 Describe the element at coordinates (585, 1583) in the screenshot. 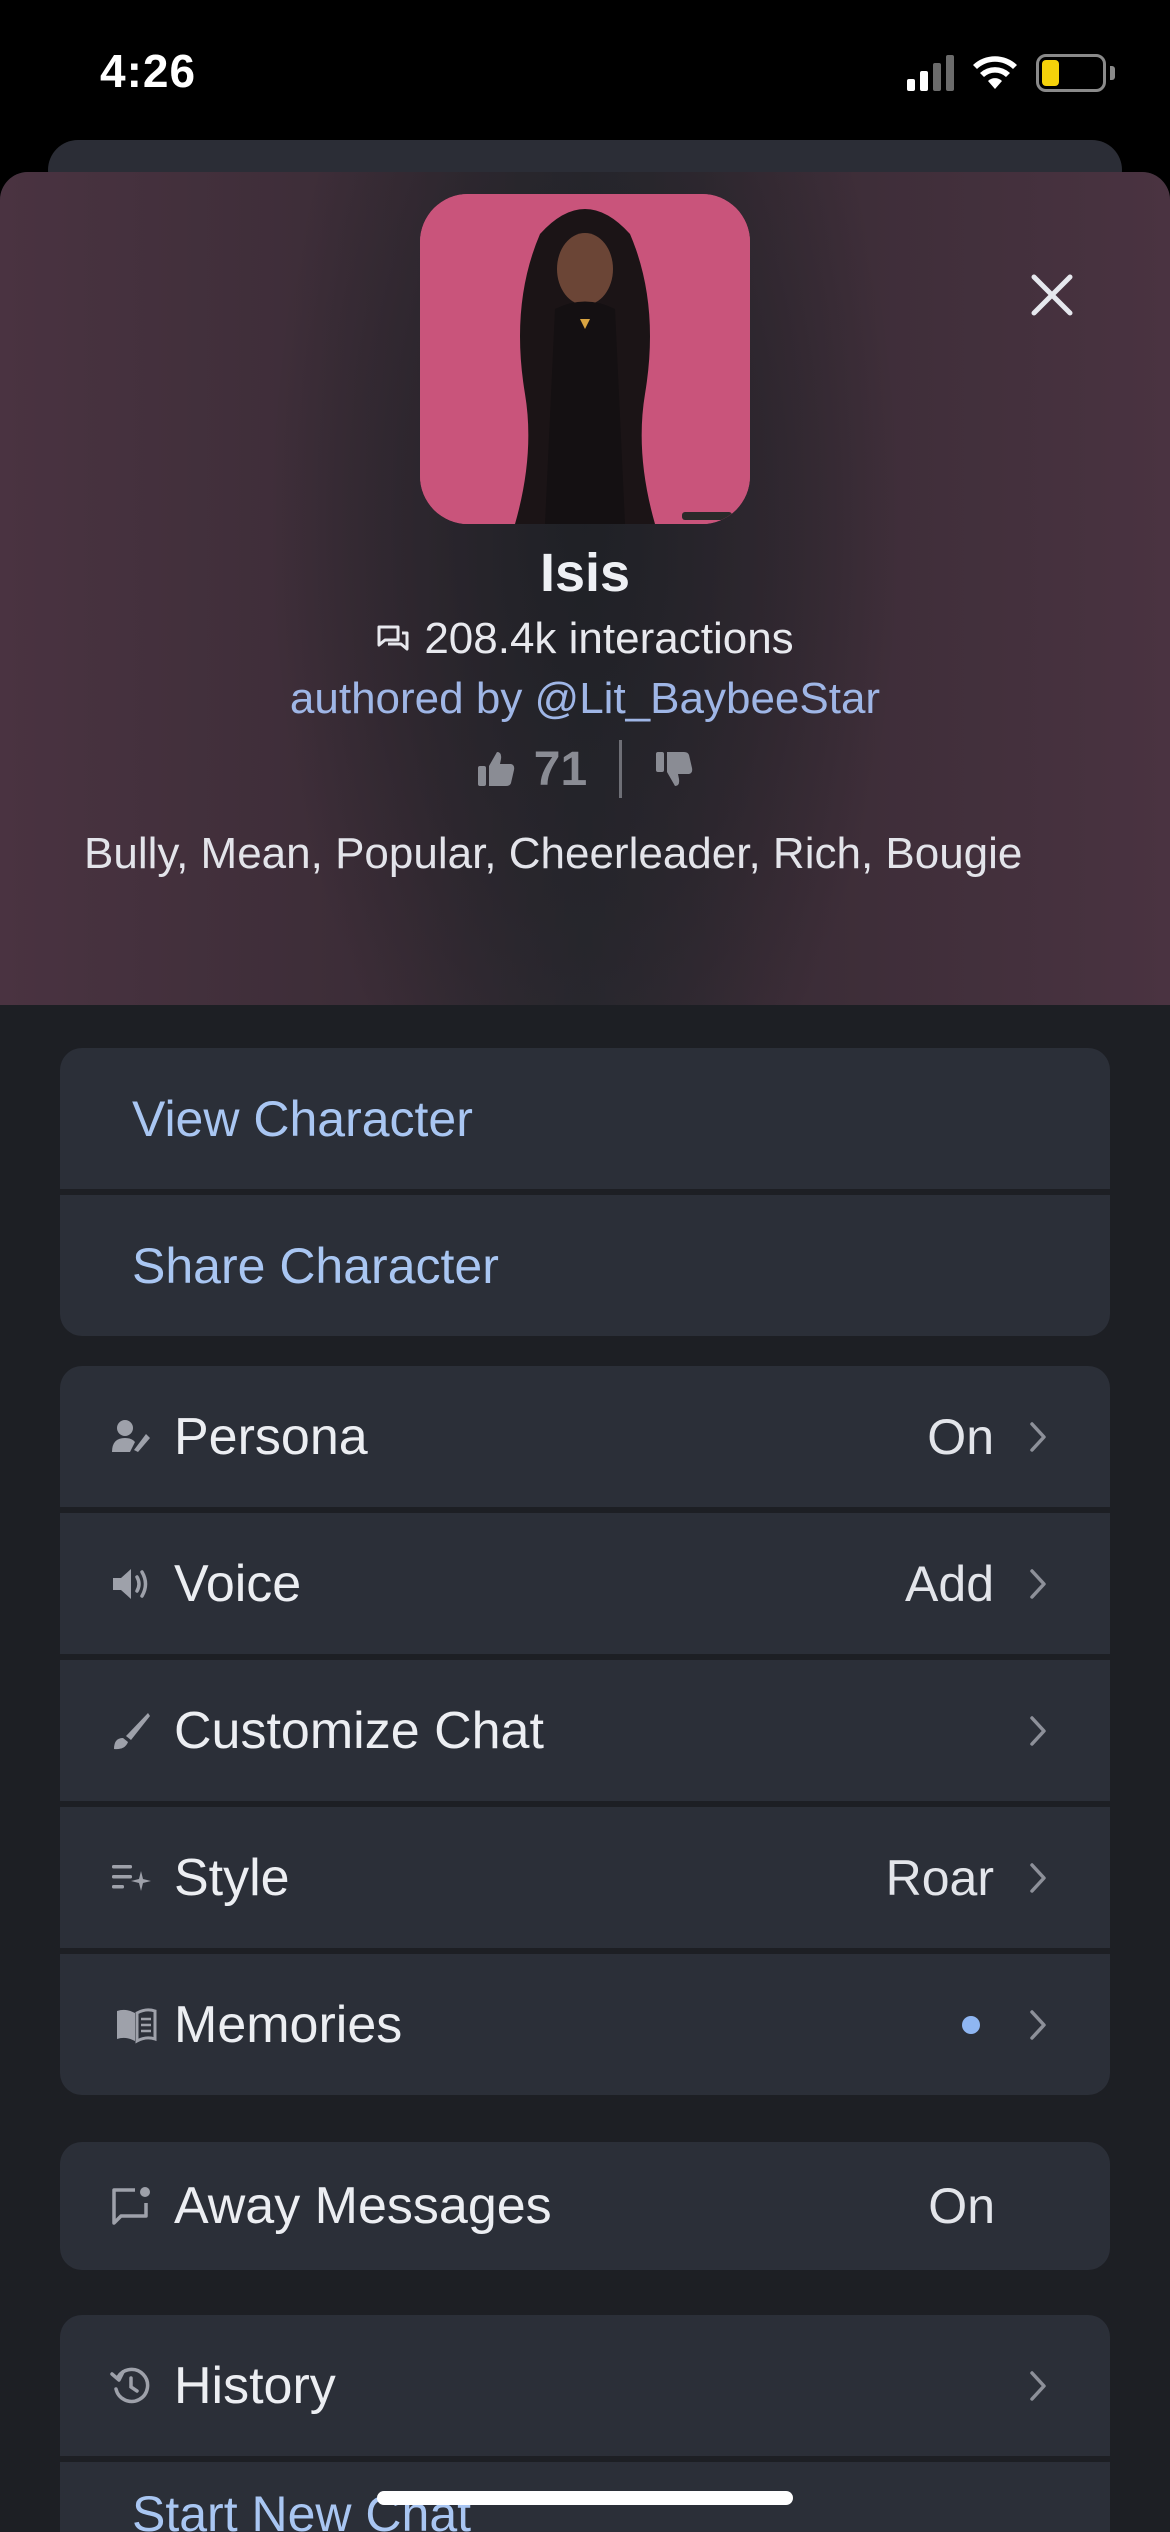

I see `voice-row: Voice Add` at that location.